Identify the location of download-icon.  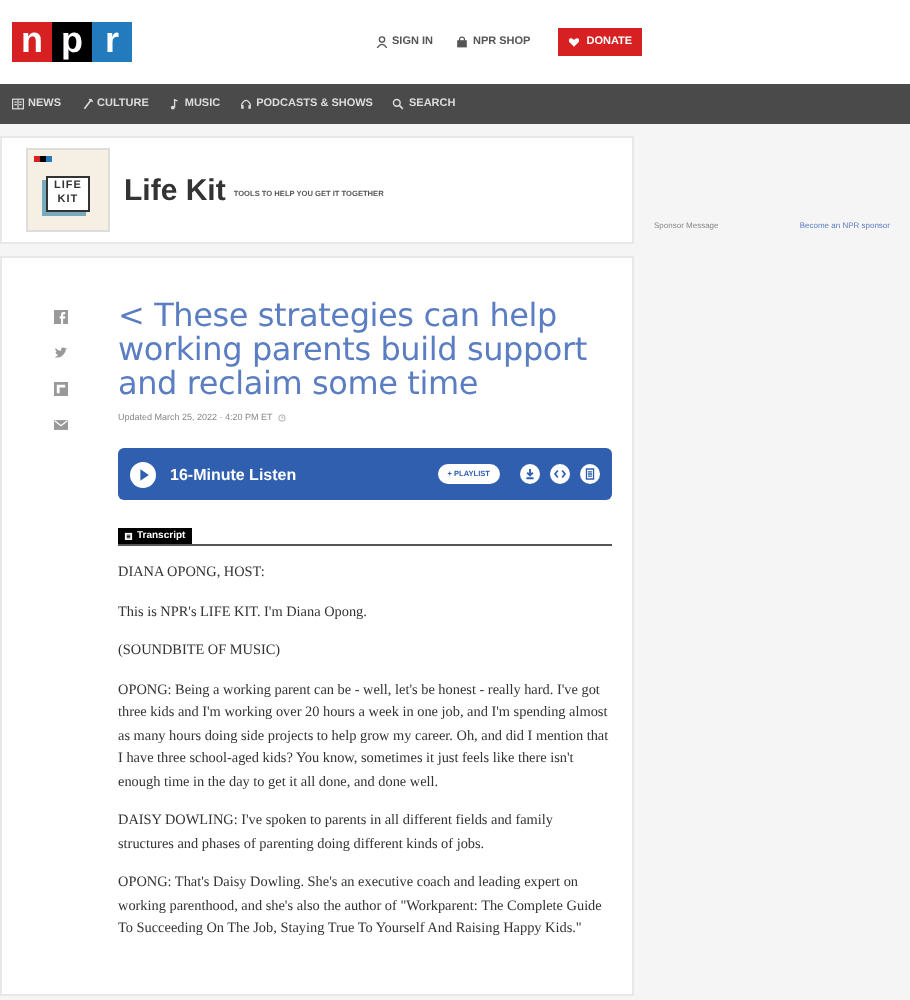
(530, 474).